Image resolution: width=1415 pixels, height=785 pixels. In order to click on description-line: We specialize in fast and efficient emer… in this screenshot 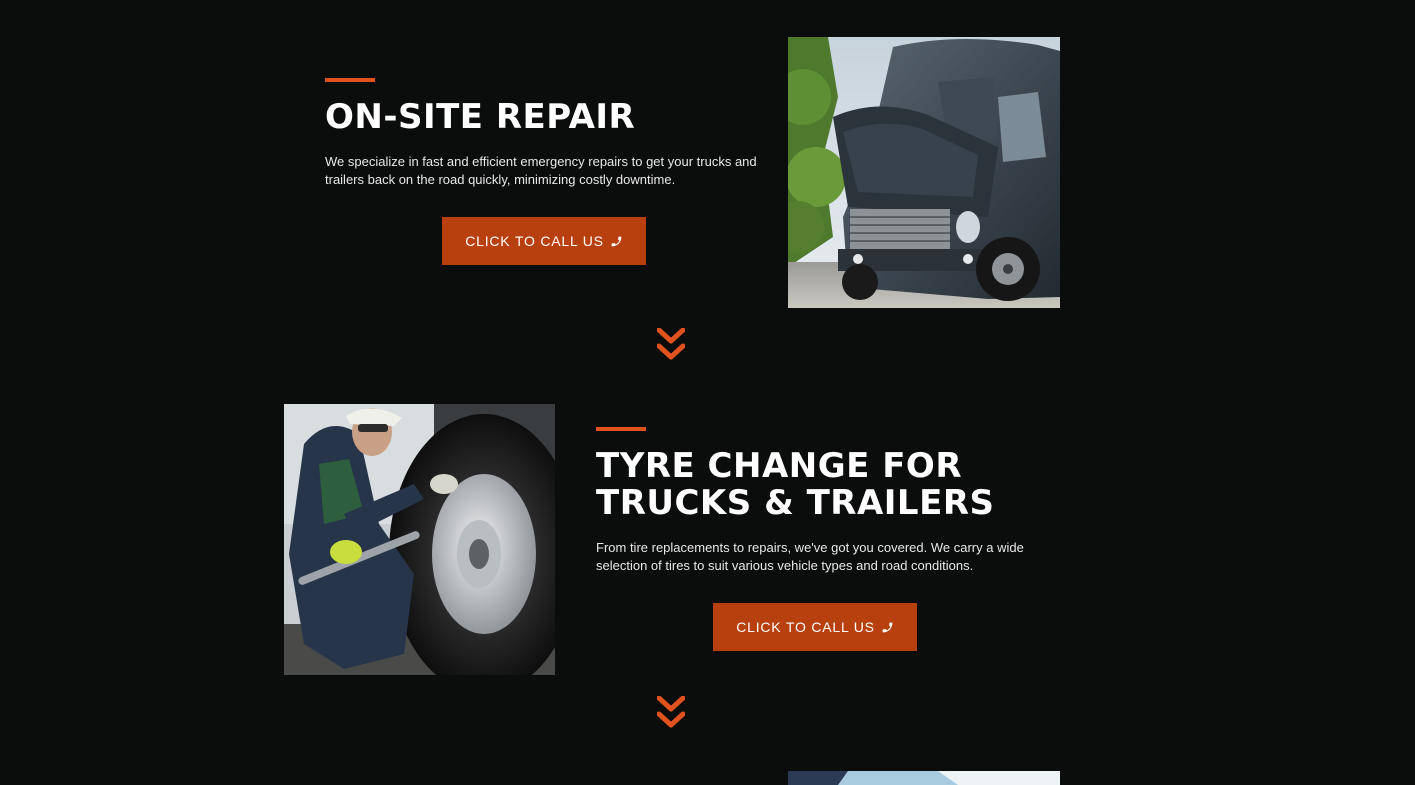, I will do `click(541, 161)`.